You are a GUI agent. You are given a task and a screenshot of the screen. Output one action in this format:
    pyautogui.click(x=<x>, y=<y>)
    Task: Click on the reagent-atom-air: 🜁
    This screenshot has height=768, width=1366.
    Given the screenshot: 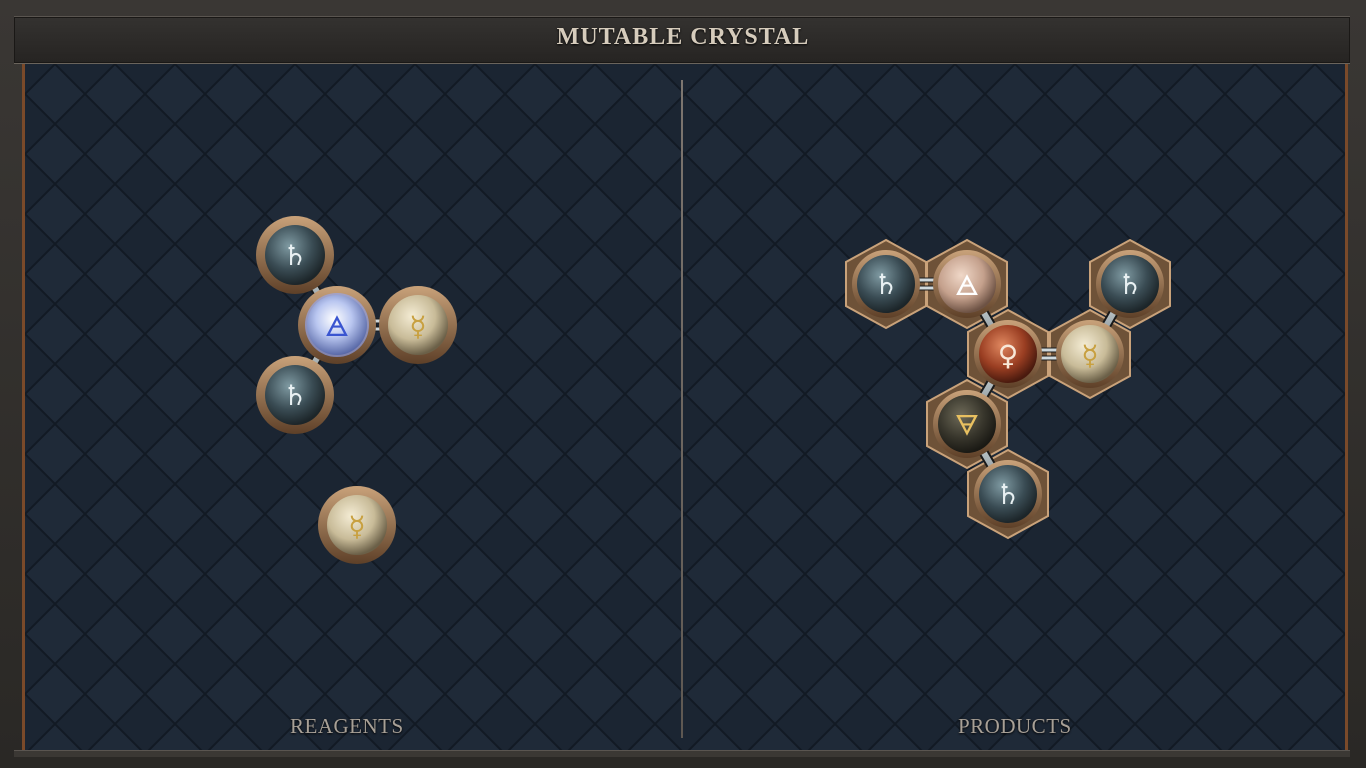 What is the action you would take?
    pyautogui.click(x=337, y=325)
    